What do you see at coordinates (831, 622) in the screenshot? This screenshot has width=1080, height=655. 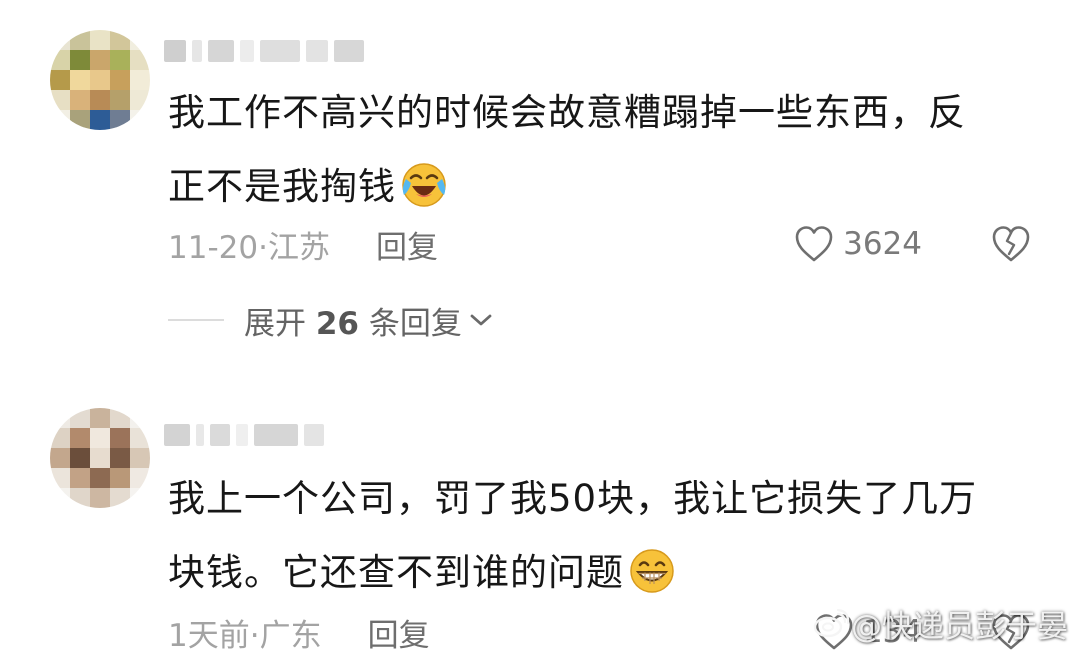 I see `weibo-logo-icon` at bounding box center [831, 622].